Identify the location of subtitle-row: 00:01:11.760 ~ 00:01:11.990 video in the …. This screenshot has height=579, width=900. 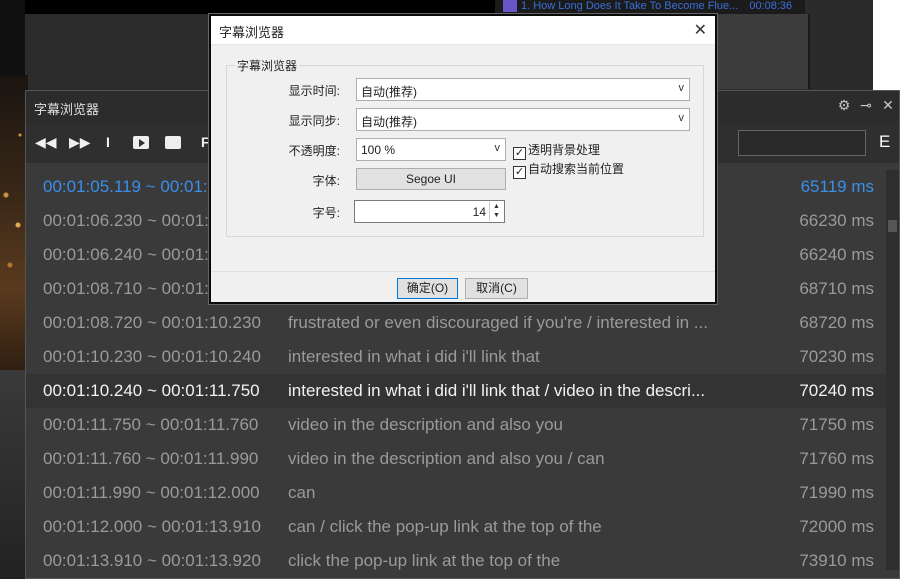
(456, 459).